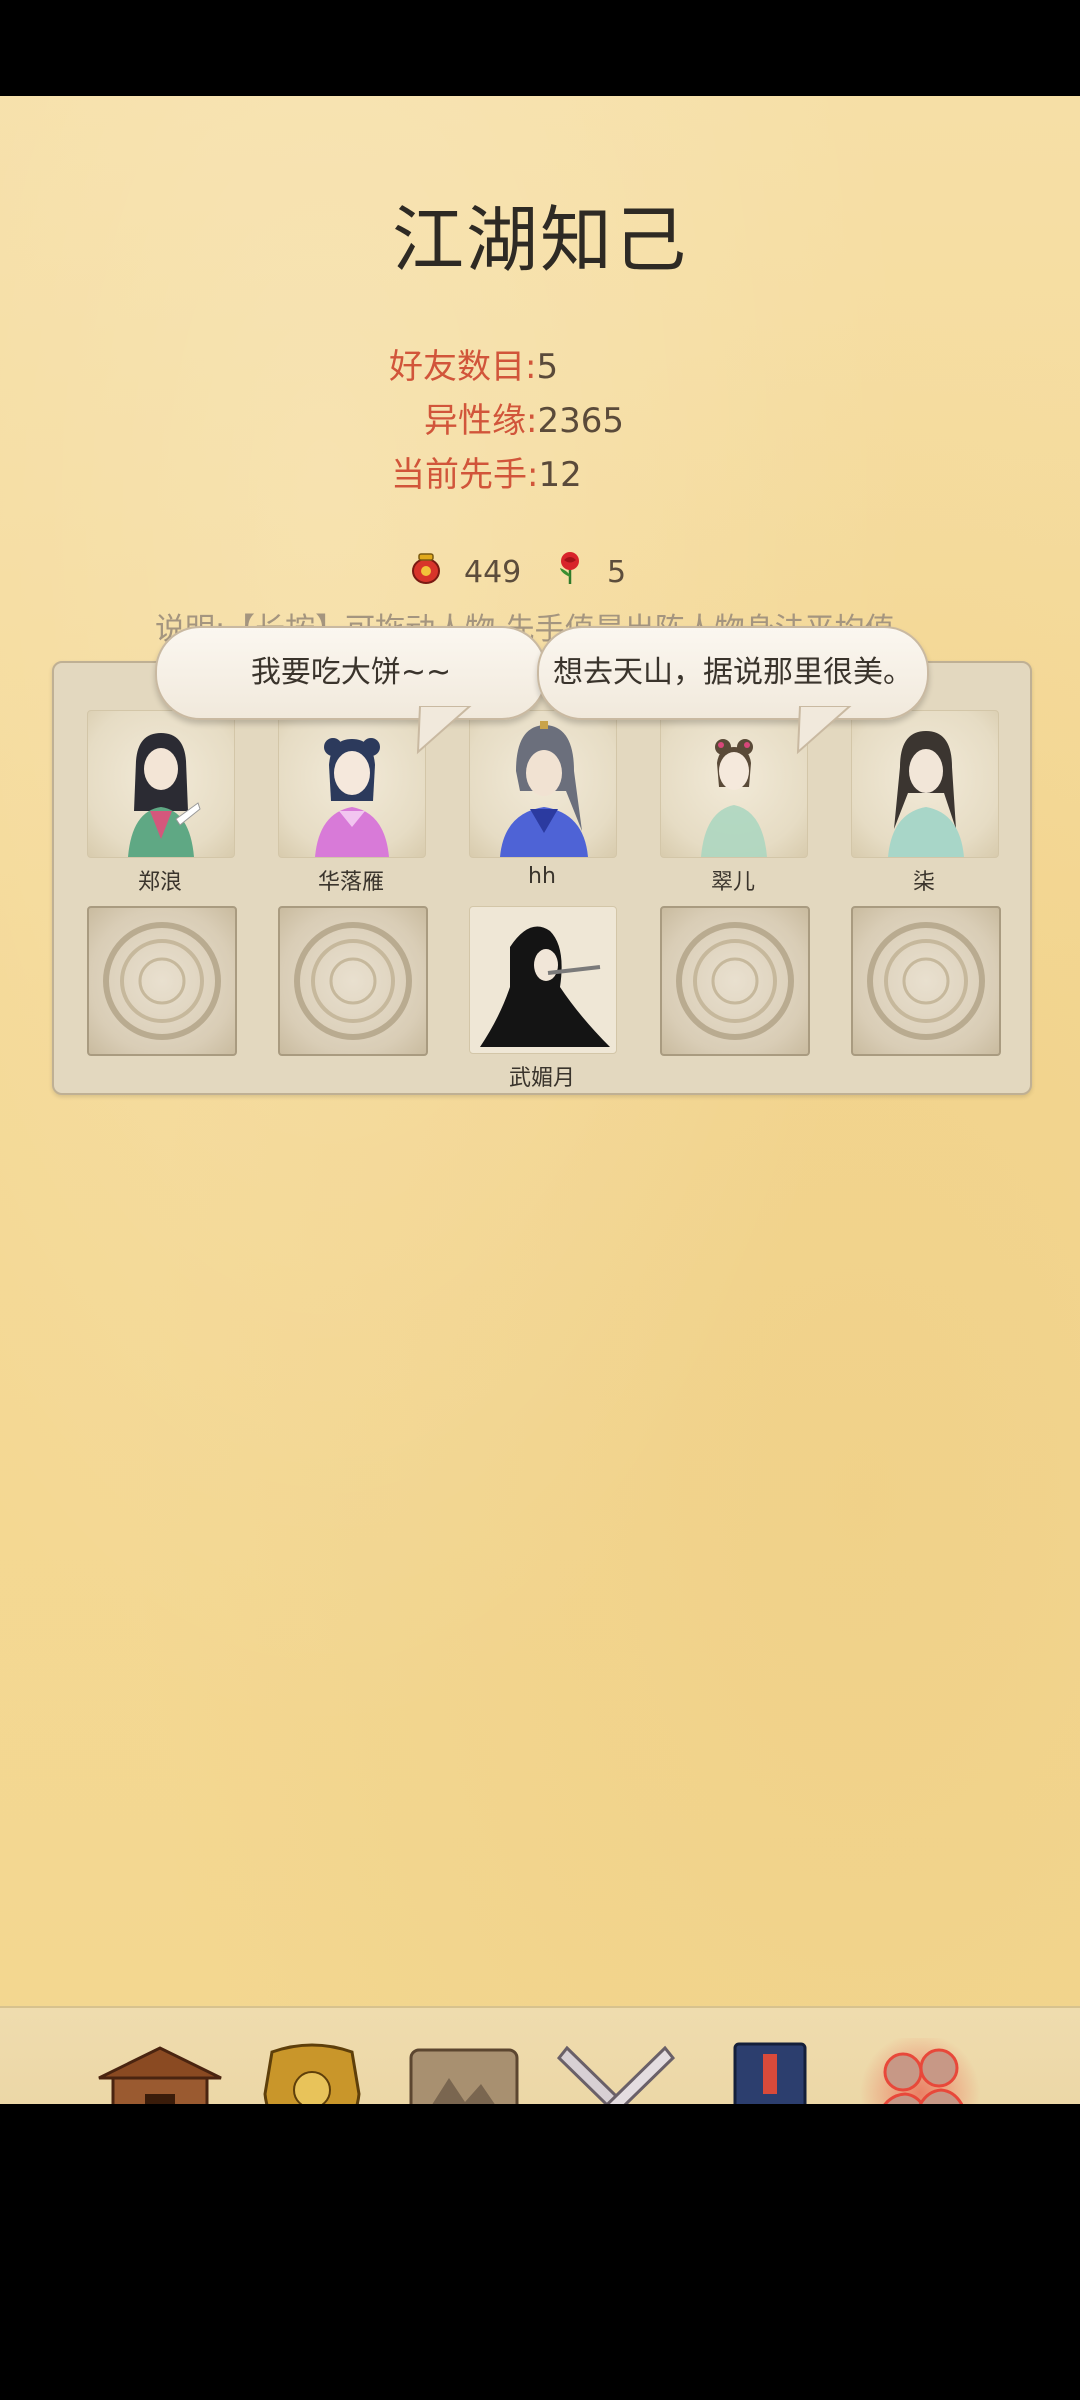  What do you see at coordinates (493, 572) in the screenshot?
I see `wine-count: 449` at bounding box center [493, 572].